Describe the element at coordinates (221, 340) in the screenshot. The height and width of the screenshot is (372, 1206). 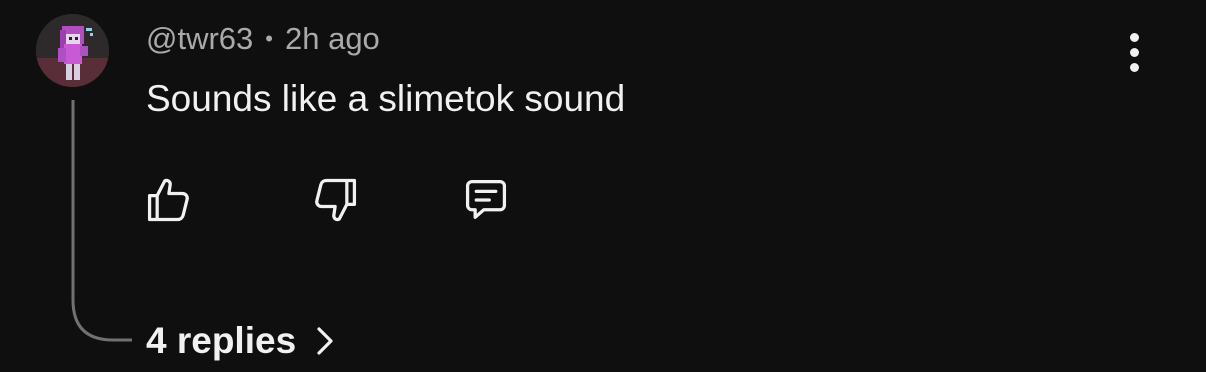
I see `replies-count-label: 4 replies` at that location.